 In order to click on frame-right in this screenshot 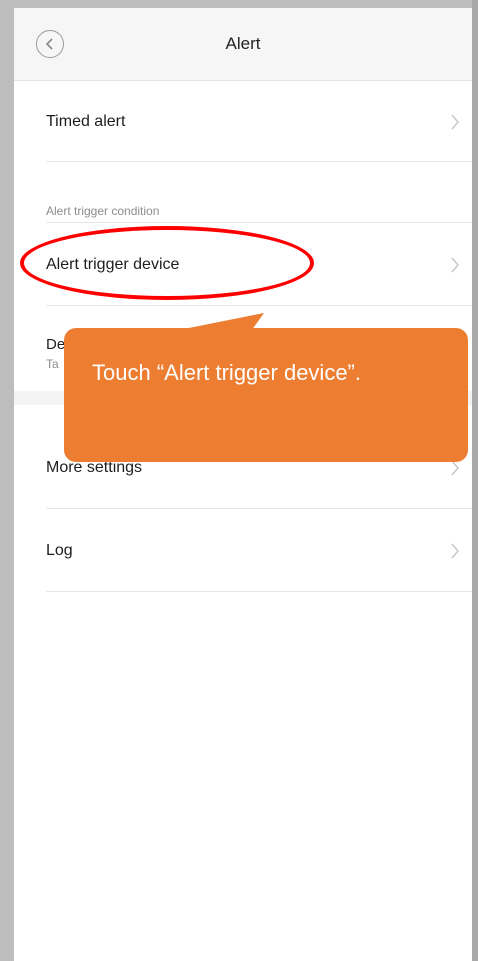, I will do `click(475, 480)`.